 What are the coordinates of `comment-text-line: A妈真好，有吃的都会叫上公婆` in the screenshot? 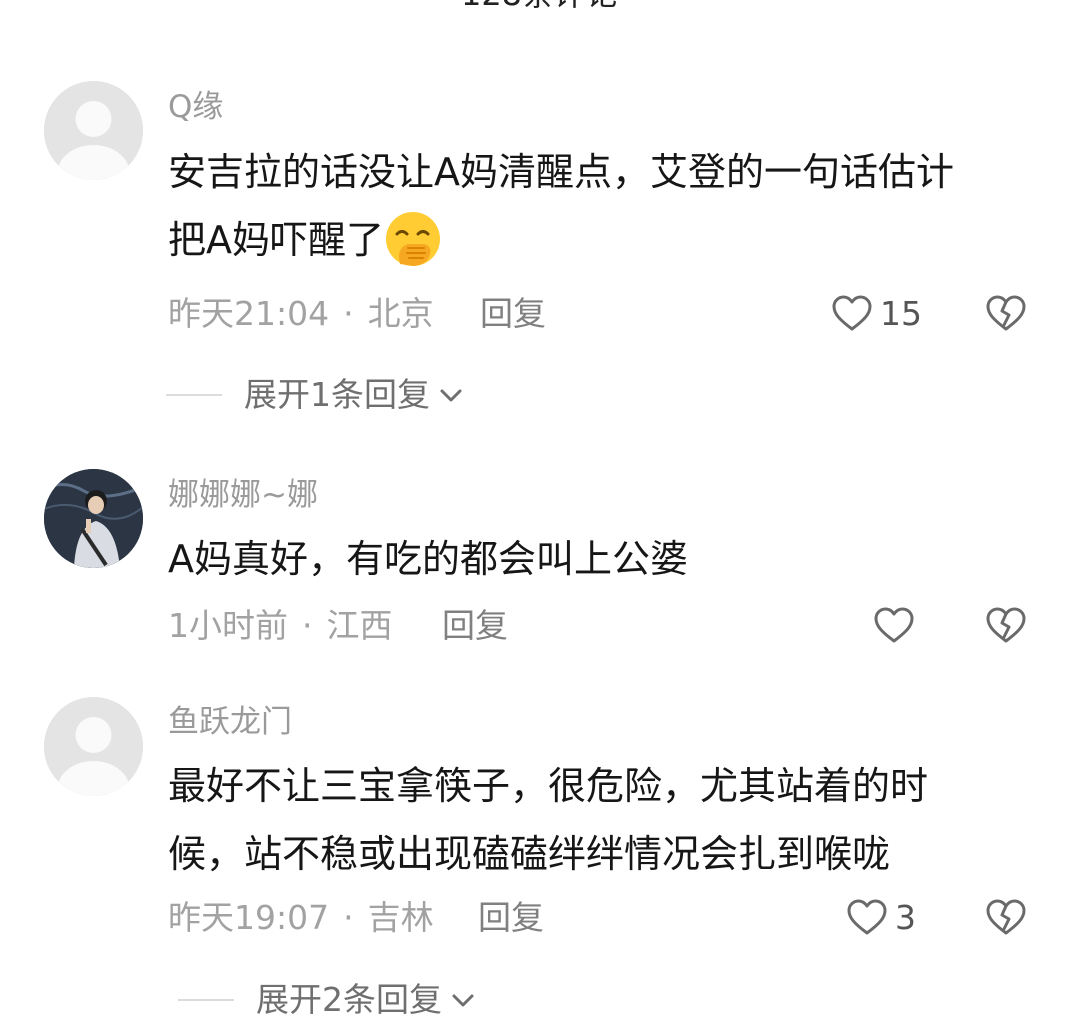 It's located at (428, 559).